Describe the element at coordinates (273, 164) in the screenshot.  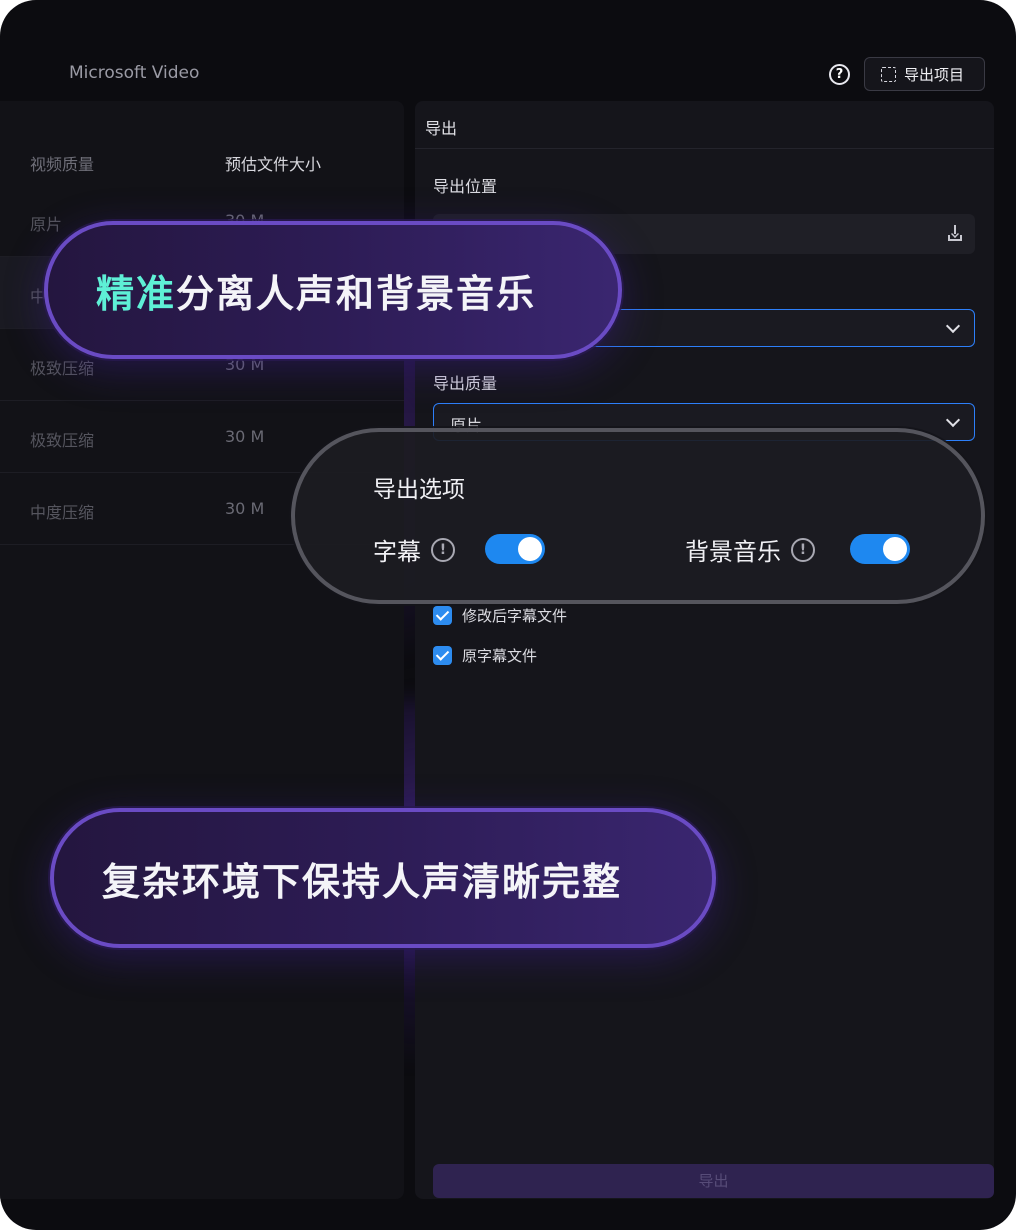
I see `column-header-size: 预估文件大小` at that location.